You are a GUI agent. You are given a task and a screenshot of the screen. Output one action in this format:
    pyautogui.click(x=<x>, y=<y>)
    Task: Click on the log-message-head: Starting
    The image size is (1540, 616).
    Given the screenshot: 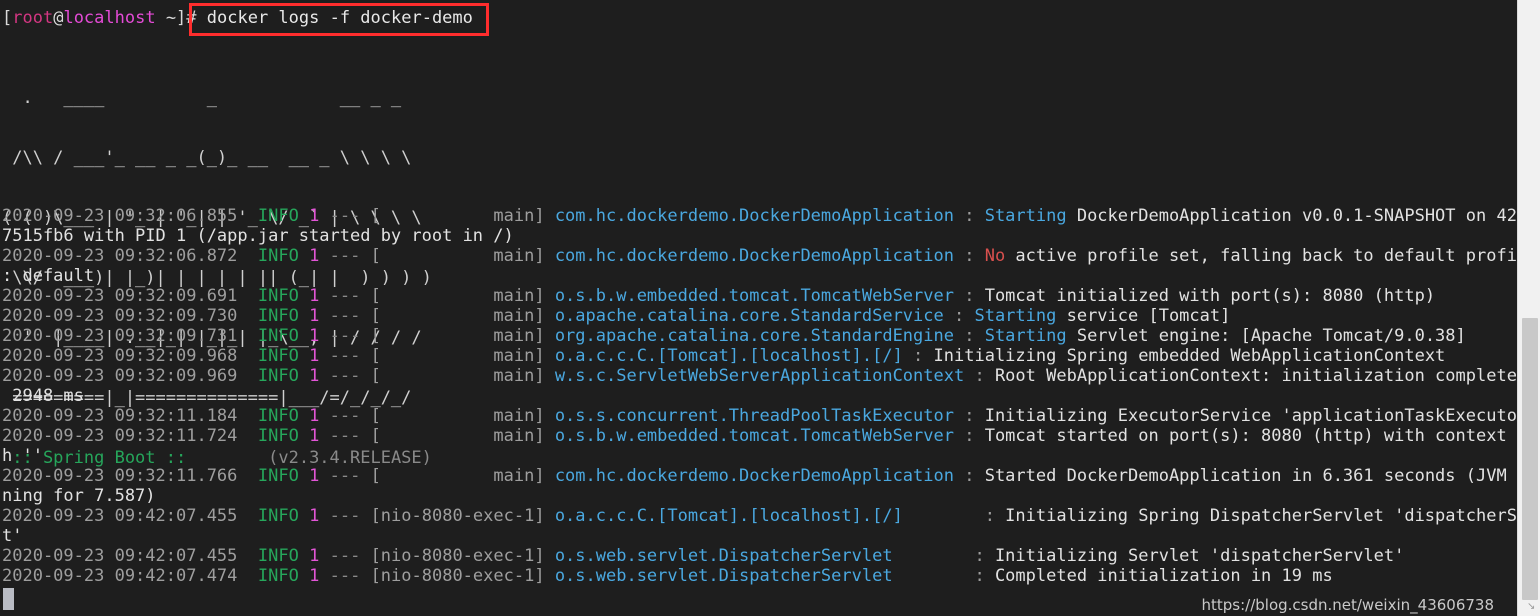 What is the action you would take?
    pyautogui.click(x=1015, y=316)
    